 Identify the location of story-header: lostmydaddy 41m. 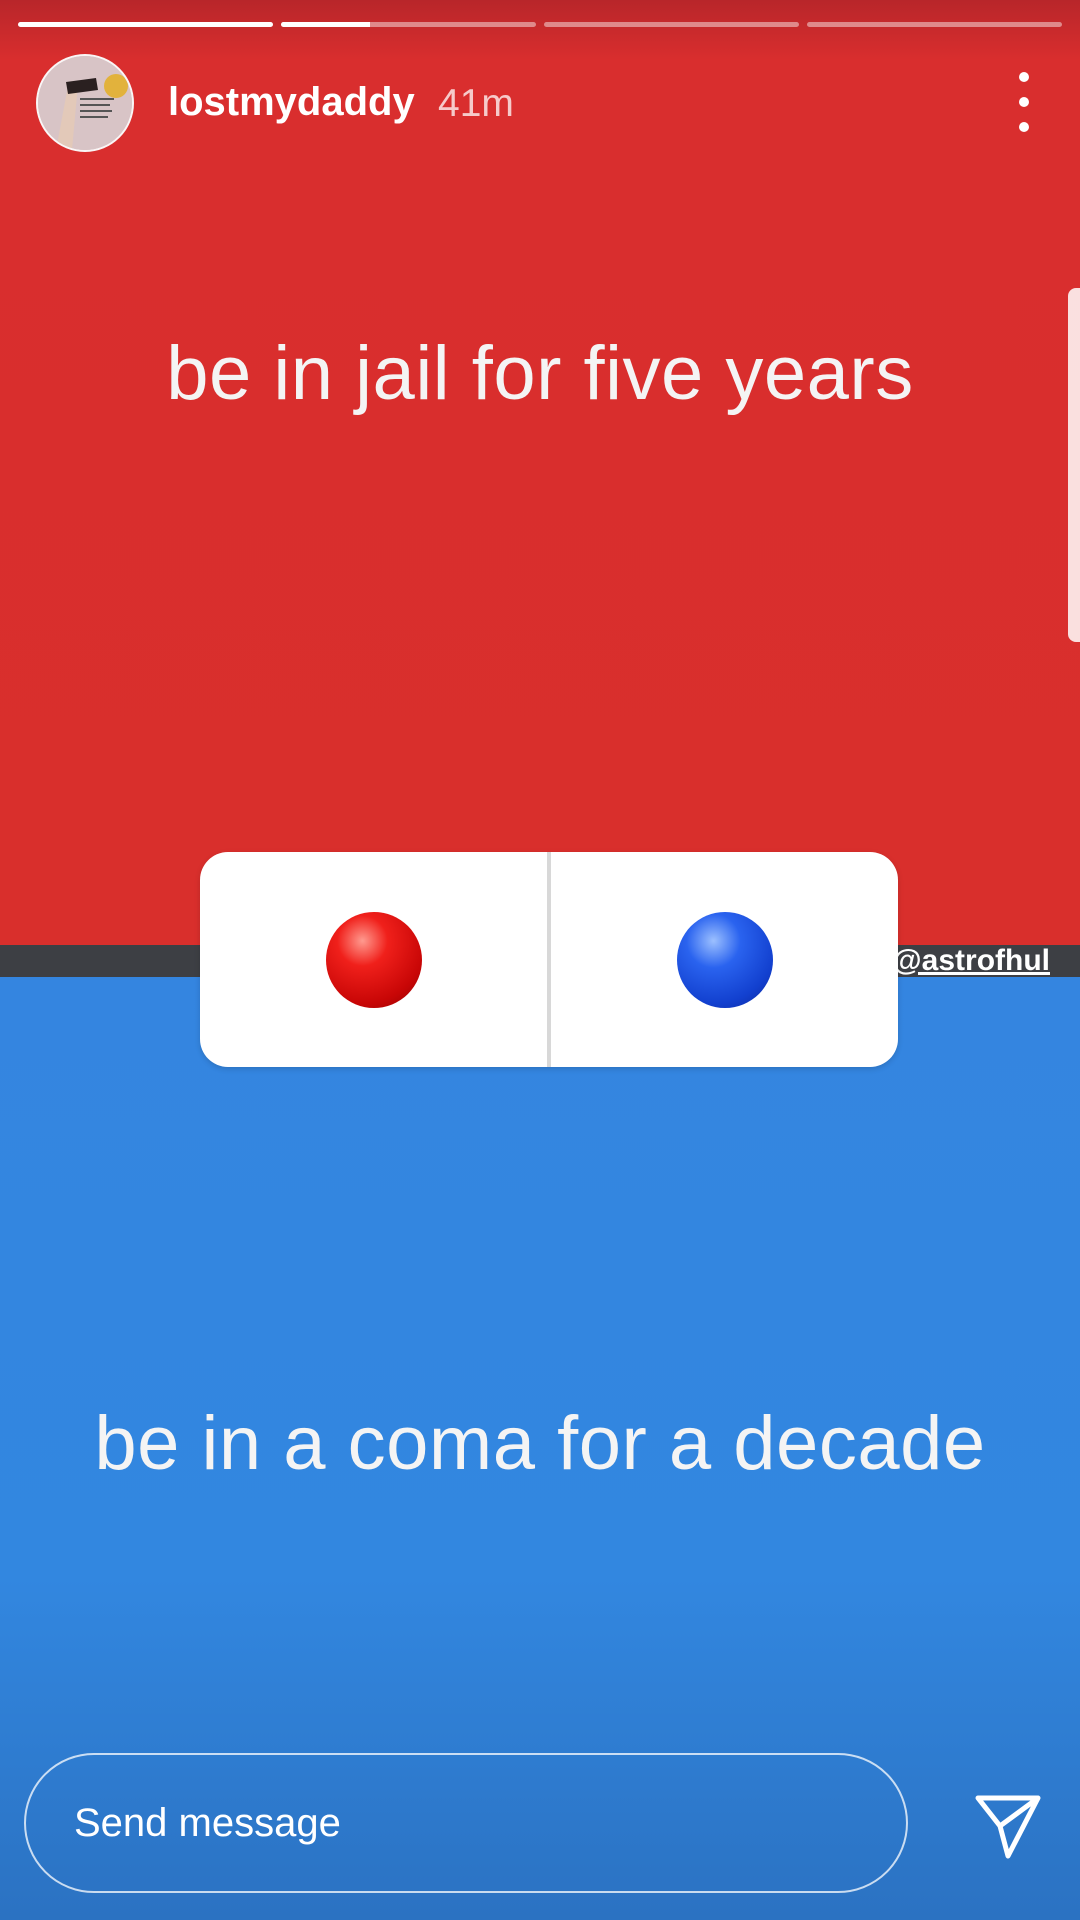
(540, 103).